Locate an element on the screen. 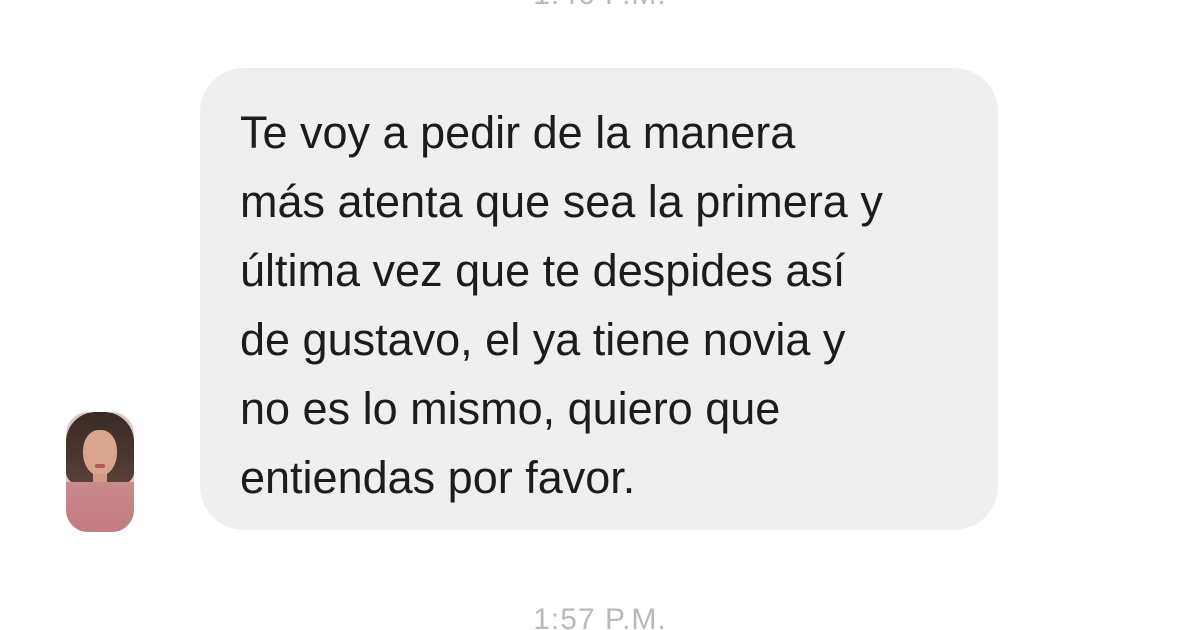 The width and height of the screenshot is (1200, 630). avatar is located at coordinates (100, 472).